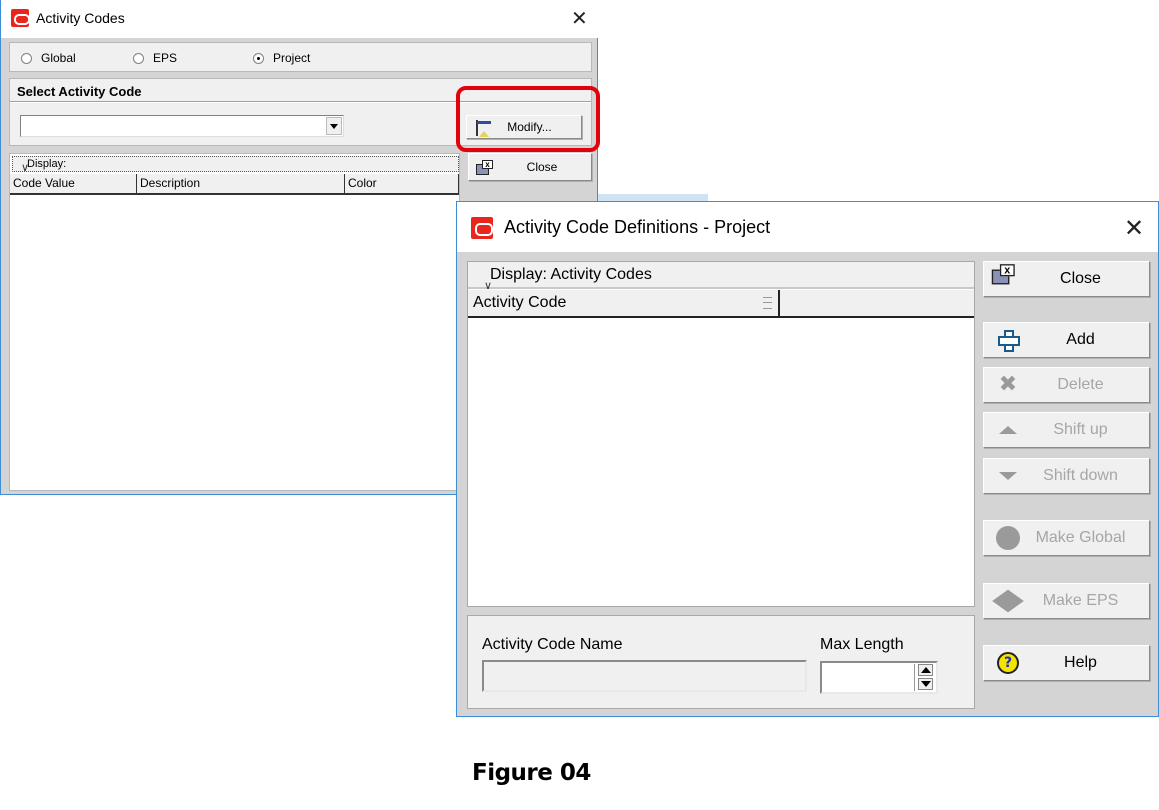 The width and height of the screenshot is (1159, 810). Describe the element at coordinates (235, 164) in the screenshot. I see `display-options-bar: Display:` at that location.